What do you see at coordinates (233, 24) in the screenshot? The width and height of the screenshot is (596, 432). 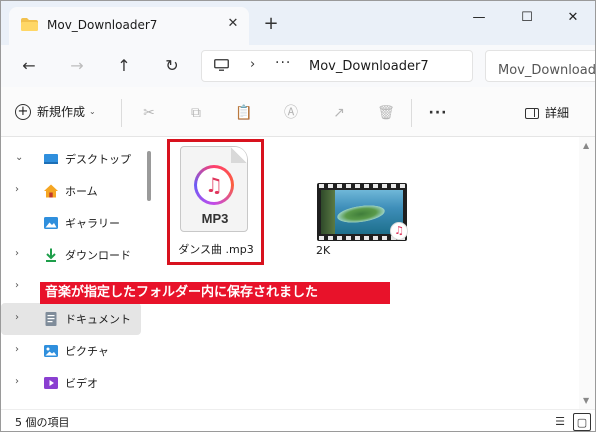 I see `close-icon: ✕` at bounding box center [233, 24].